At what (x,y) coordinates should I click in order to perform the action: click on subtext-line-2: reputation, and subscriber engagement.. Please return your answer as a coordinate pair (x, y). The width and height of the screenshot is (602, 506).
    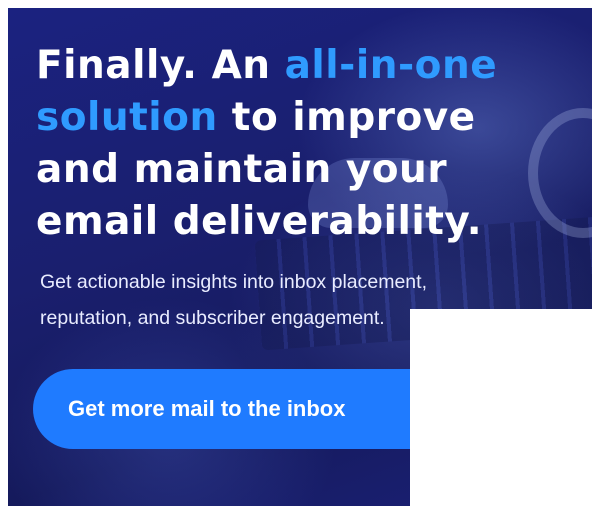
    Looking at the image, I should click on (212, 318).